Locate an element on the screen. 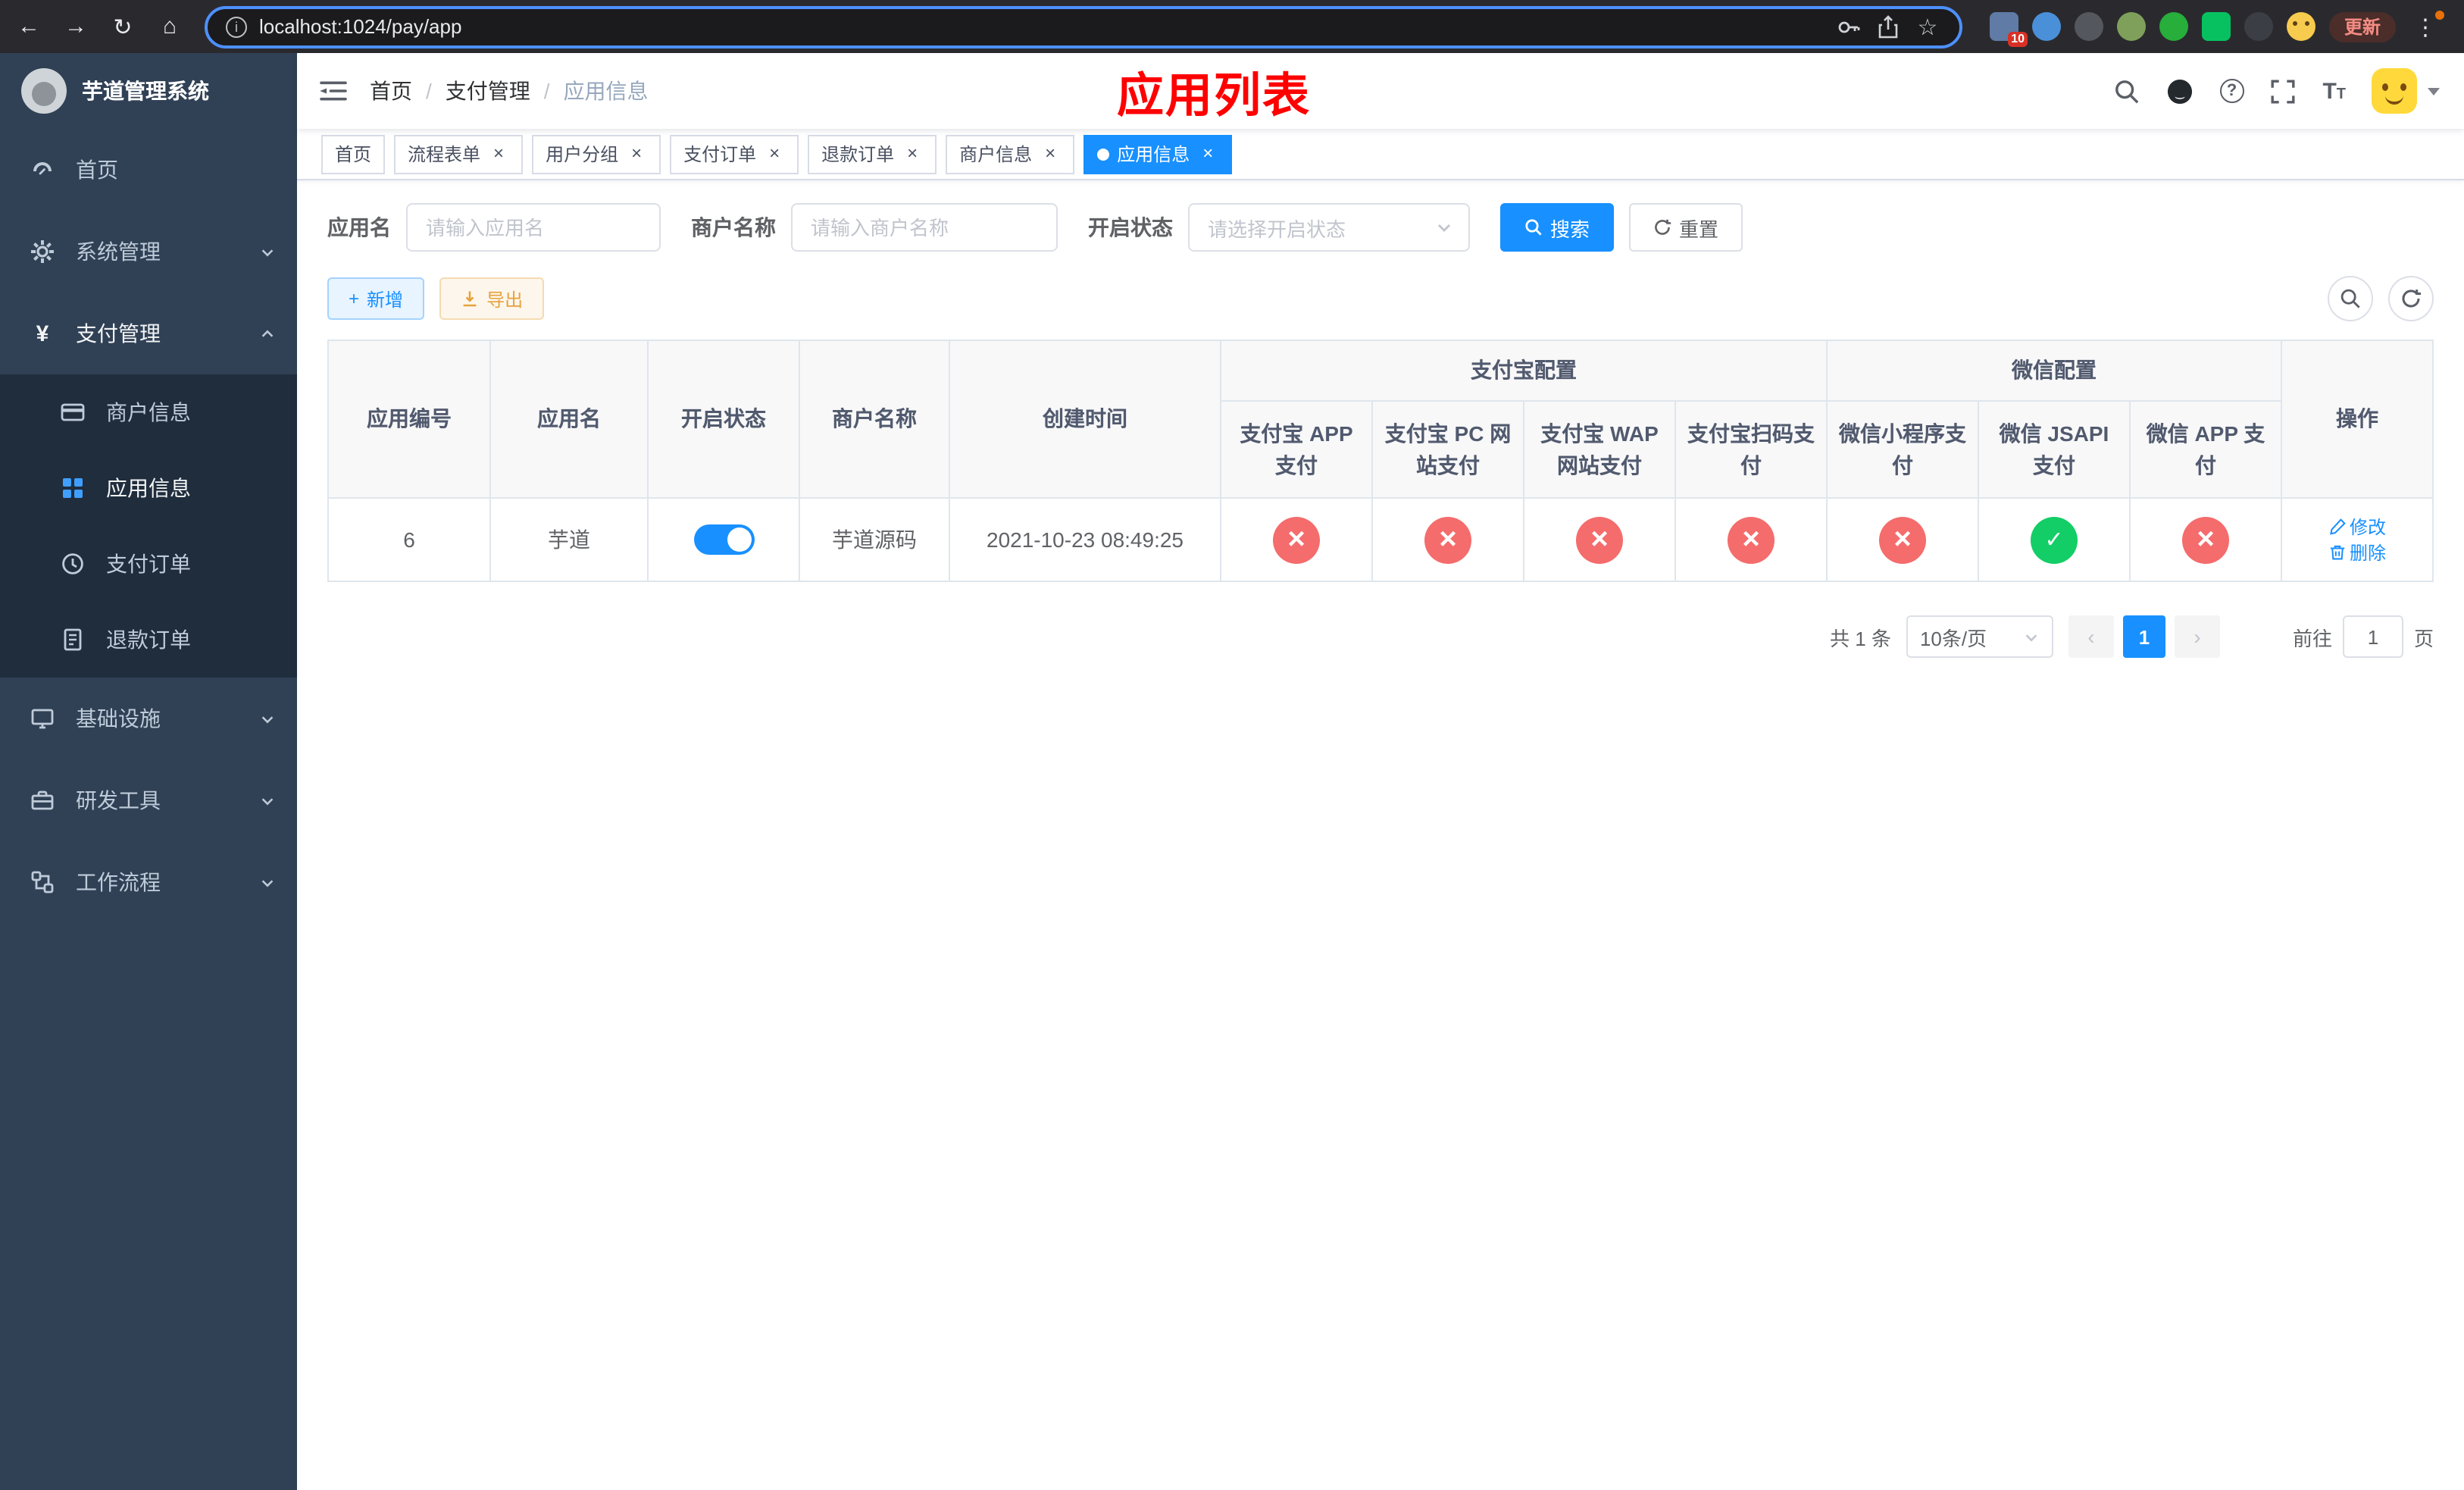  extension-icon-wechat is located at coordinates (2216, 27).